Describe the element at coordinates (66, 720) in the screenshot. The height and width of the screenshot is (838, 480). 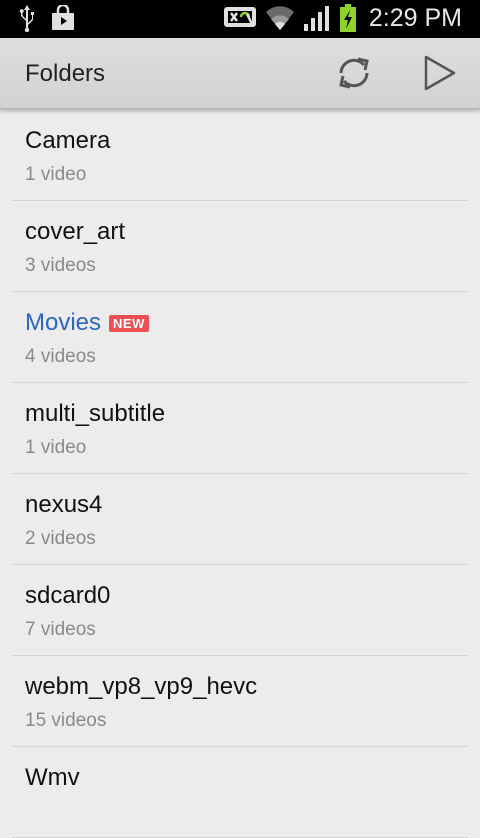
I see `video-count: 15 videos` at that location.